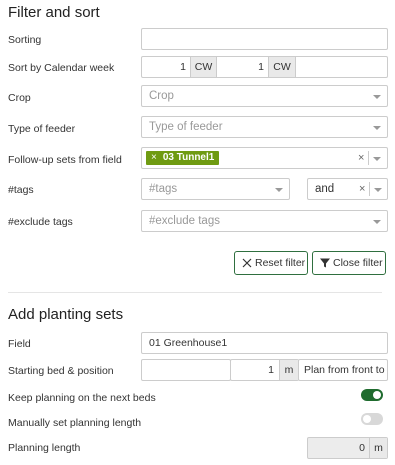 The width and height of the screenshot is (395, 465). I want to click on planning-length-label: Planning length, so click(44, 448).